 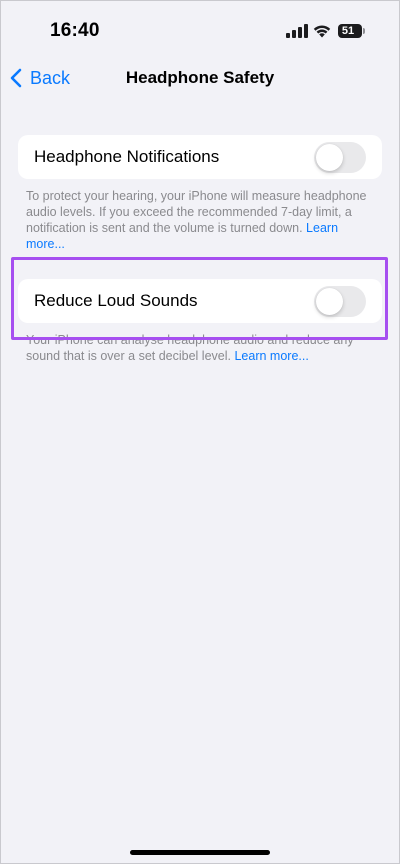 What do you see at coordinates (75, 30) in the screenshot?
I see `status-time: 16:40` at bounding box center [75, 30].